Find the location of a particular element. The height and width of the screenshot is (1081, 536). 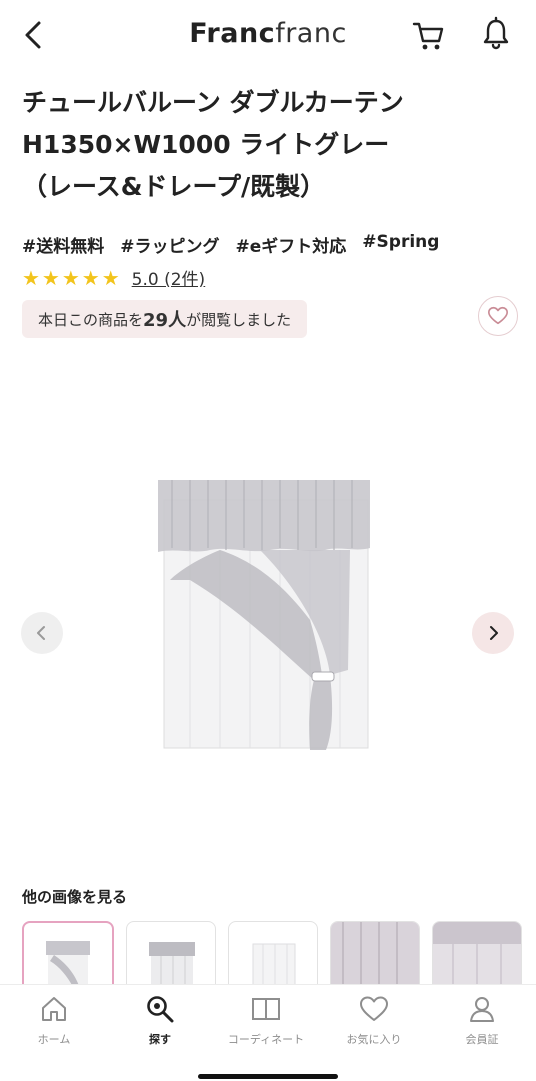

other-images-label: 他の画像を見る is located at coordinates (75, 897).